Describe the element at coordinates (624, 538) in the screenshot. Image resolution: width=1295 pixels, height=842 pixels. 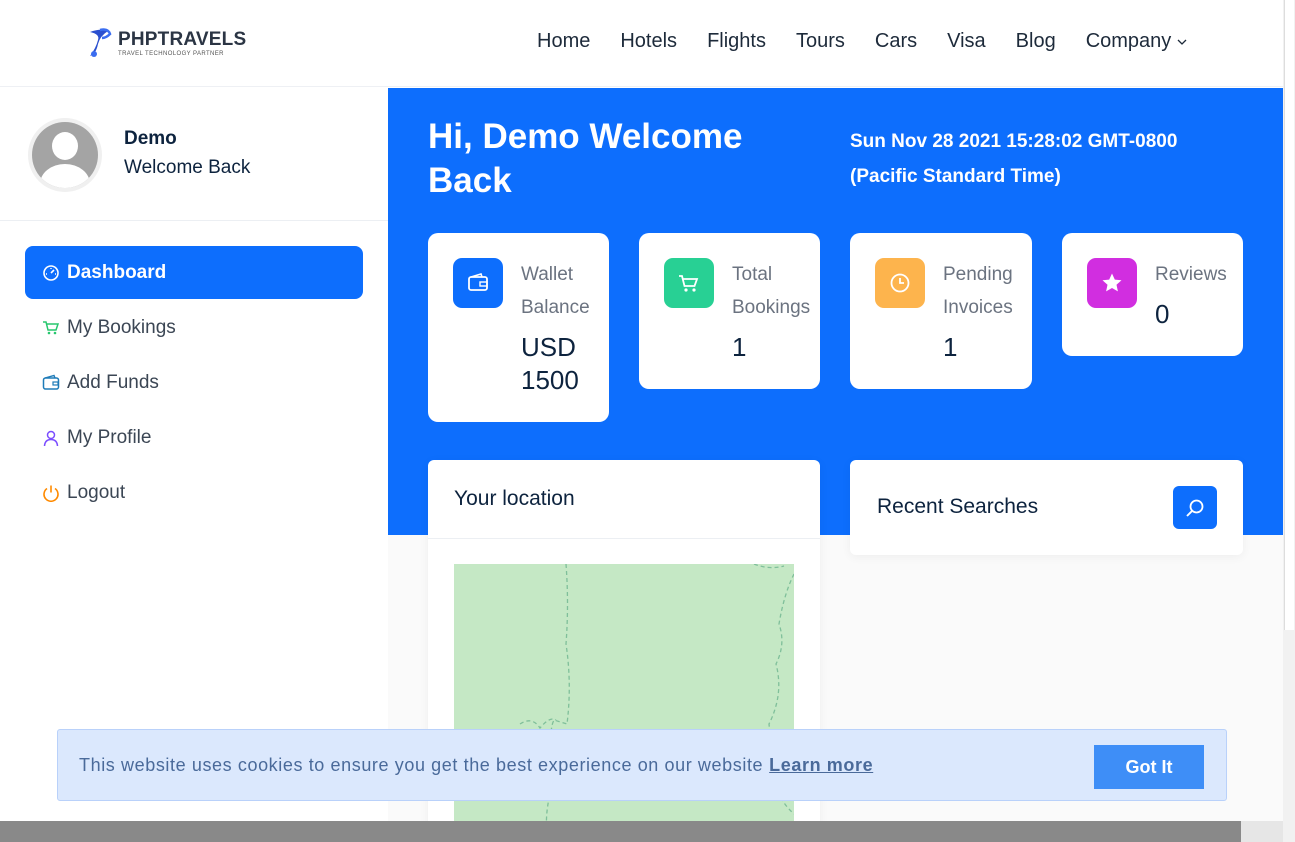
I see `divider` at that location.